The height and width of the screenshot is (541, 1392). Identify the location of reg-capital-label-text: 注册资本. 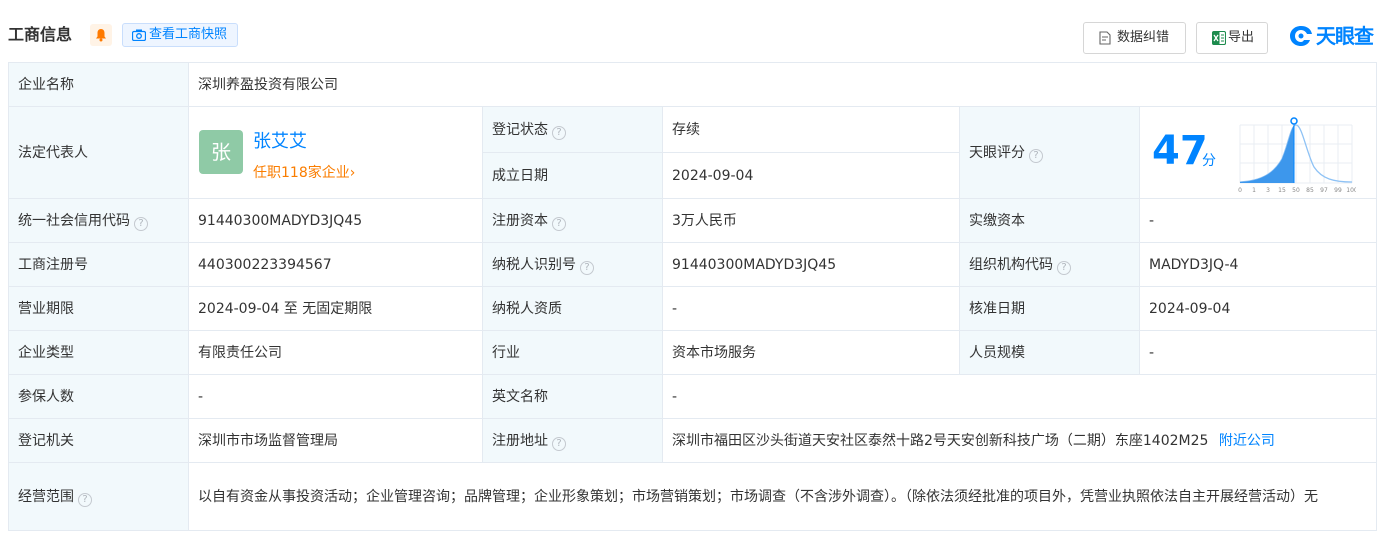
(520, 220).